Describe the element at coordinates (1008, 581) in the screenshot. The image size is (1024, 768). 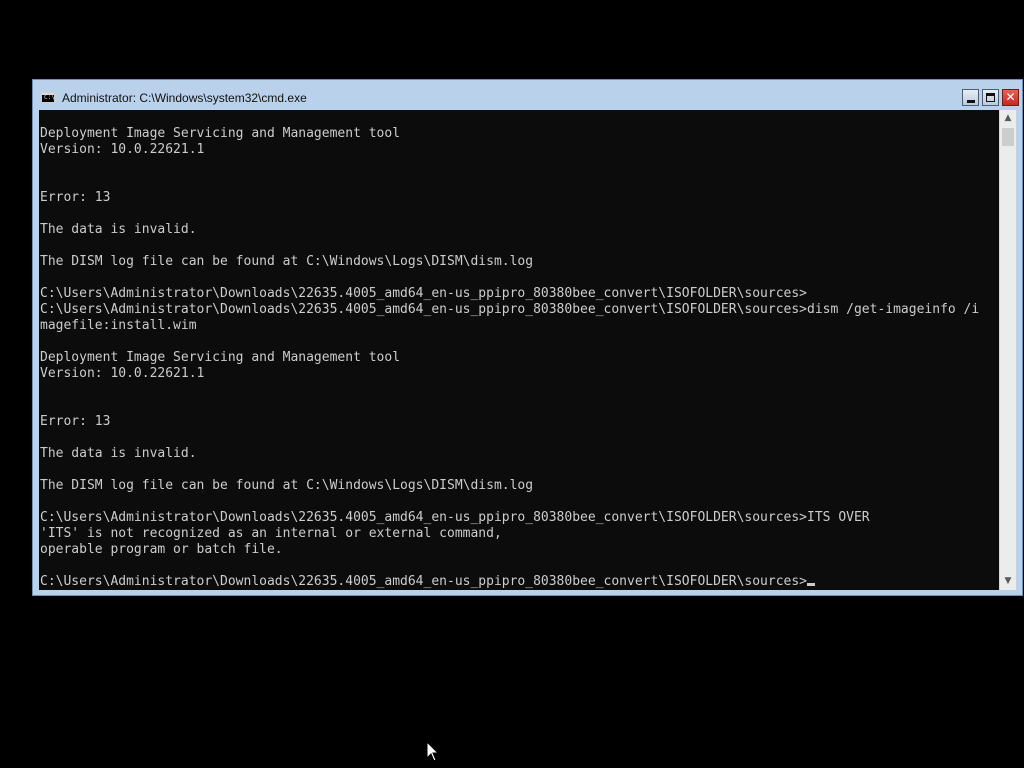
I see `scroll-down-icon: ▼` at that location.